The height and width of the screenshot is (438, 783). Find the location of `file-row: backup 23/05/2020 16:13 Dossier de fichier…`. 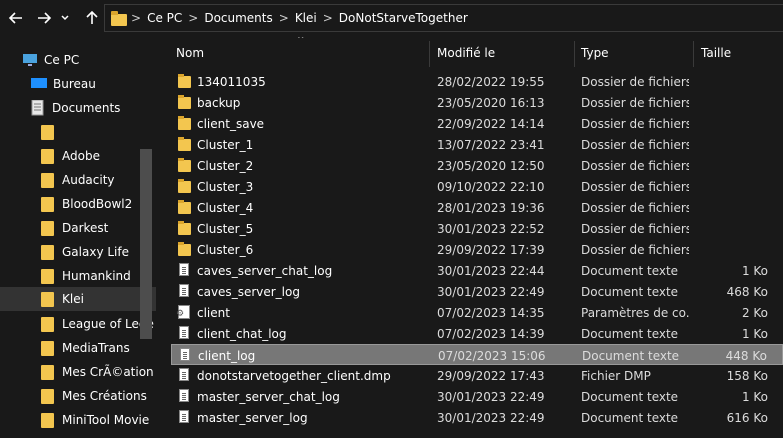

file-row: backup 23/05/2020 16:13 Dossier de fichier… is located at coordinates (477, 102).